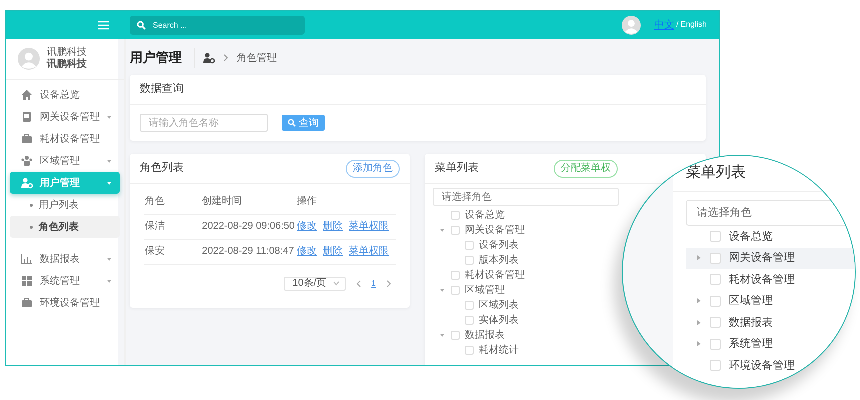 The height and width of the screenshot is (400, 860). Describe the element at coordinates (67, 65) in the screenshot. I see `organization-name: 讯鹏科技` at that location.